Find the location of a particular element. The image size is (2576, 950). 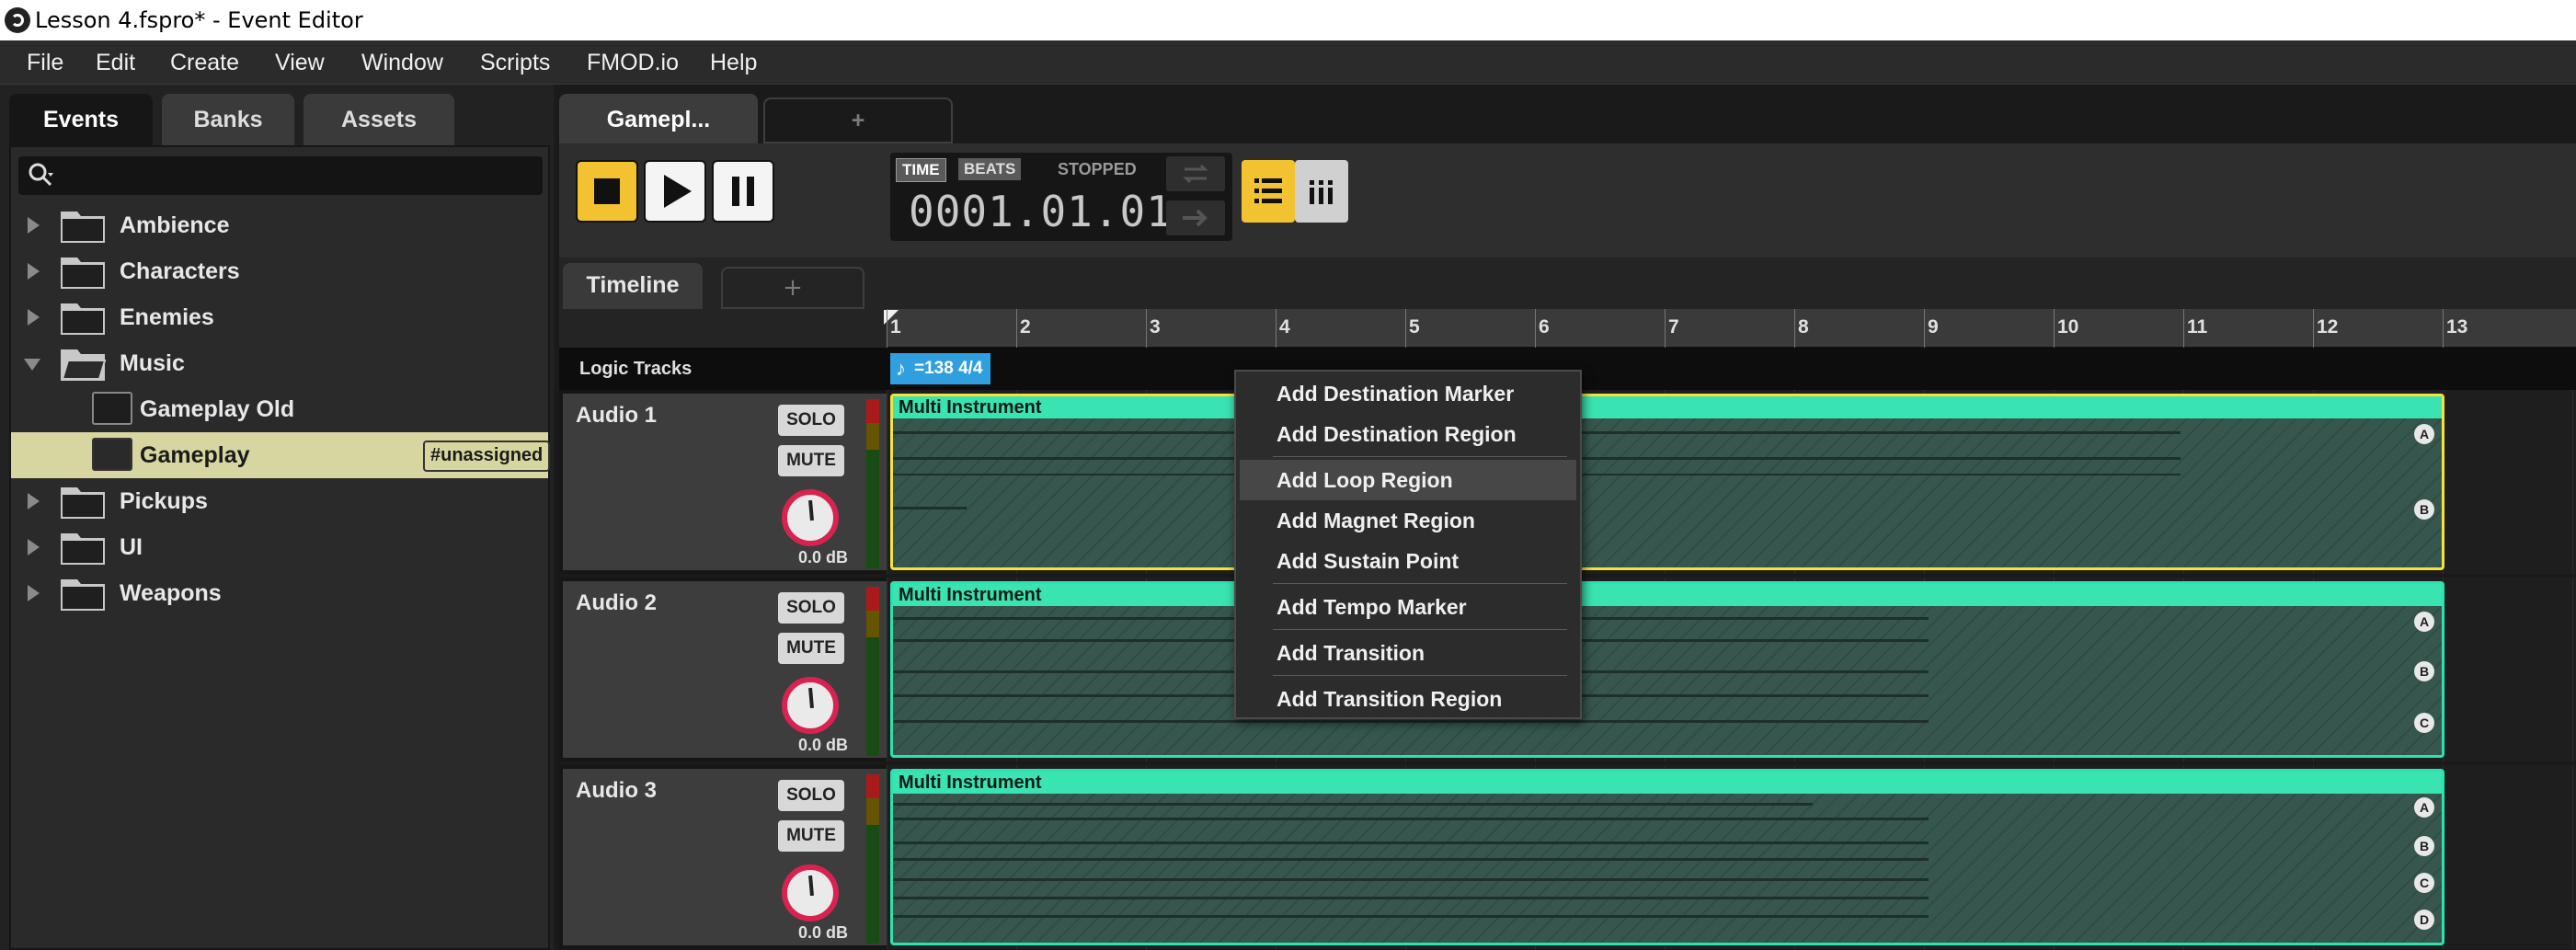

tree-item-pickups: Pickups is located at coordinates (280, 501).